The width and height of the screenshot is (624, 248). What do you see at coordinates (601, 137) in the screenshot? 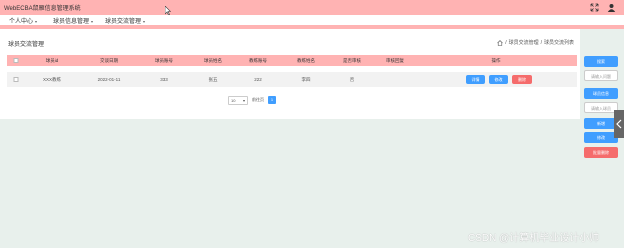
I see `modify-button: 修改` at bounding box center [601, 137].